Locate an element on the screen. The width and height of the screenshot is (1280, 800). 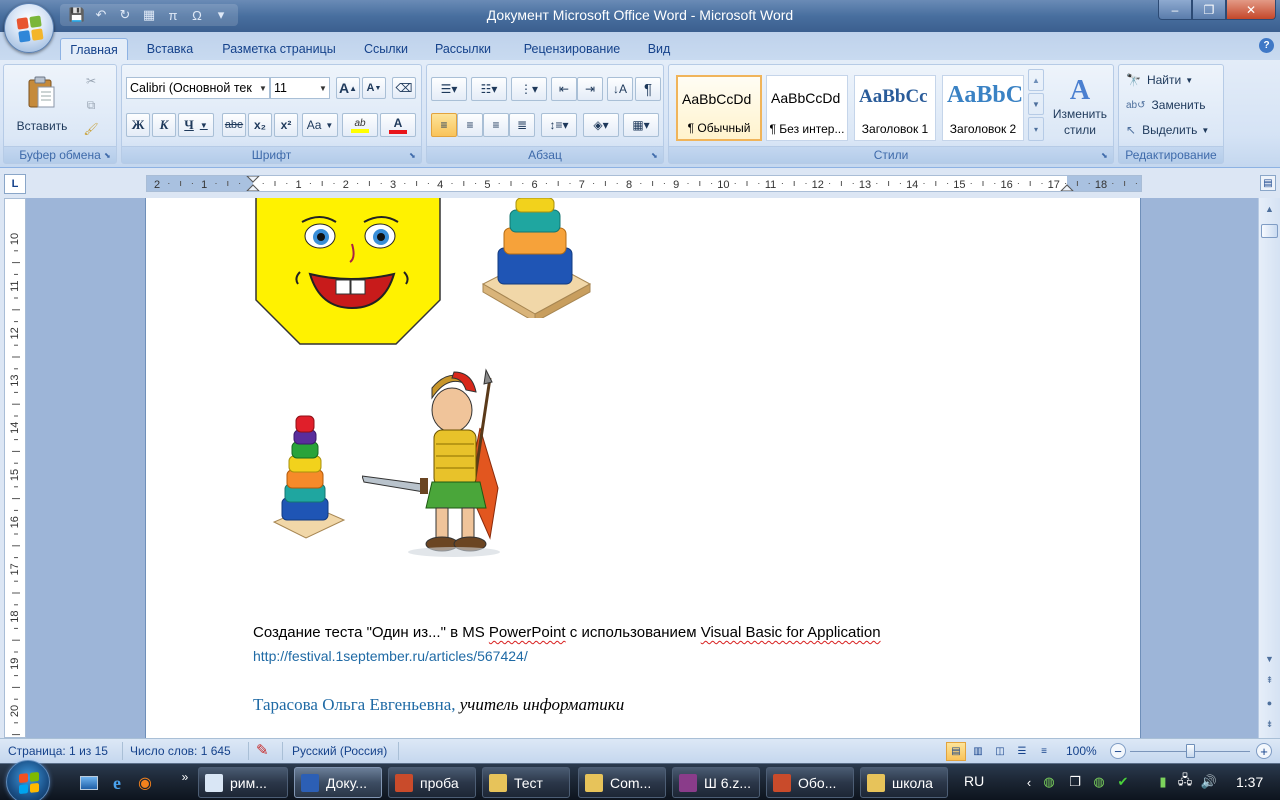
tab-review: Рецензирование is located at coordinates (572, 49).